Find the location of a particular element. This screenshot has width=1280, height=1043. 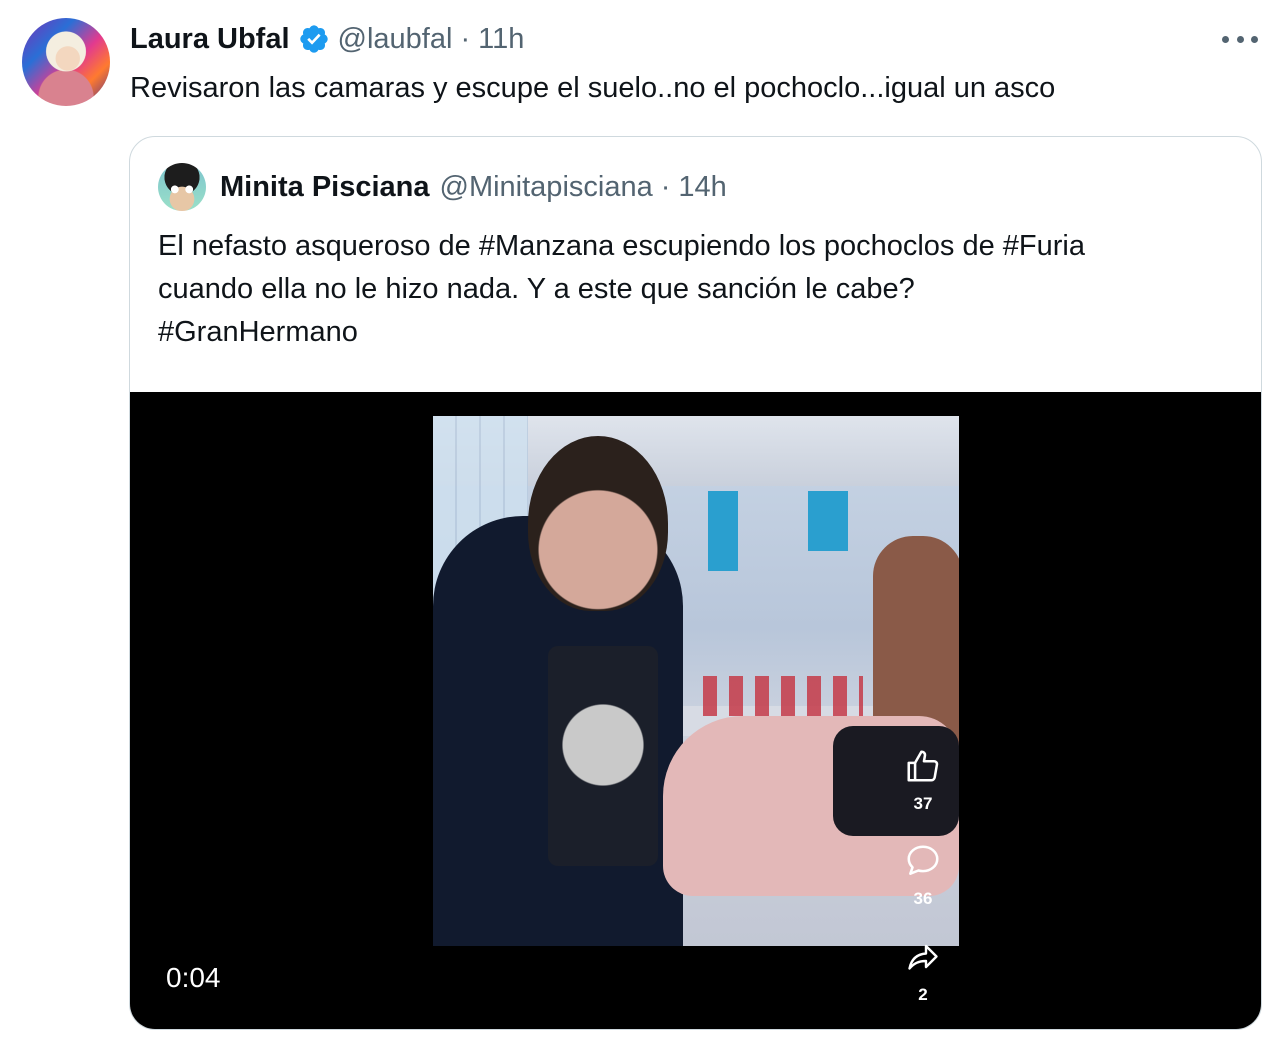

tweet-header: Laura Ubfal @laubfal · 11h is located at coordinates (327, 39).